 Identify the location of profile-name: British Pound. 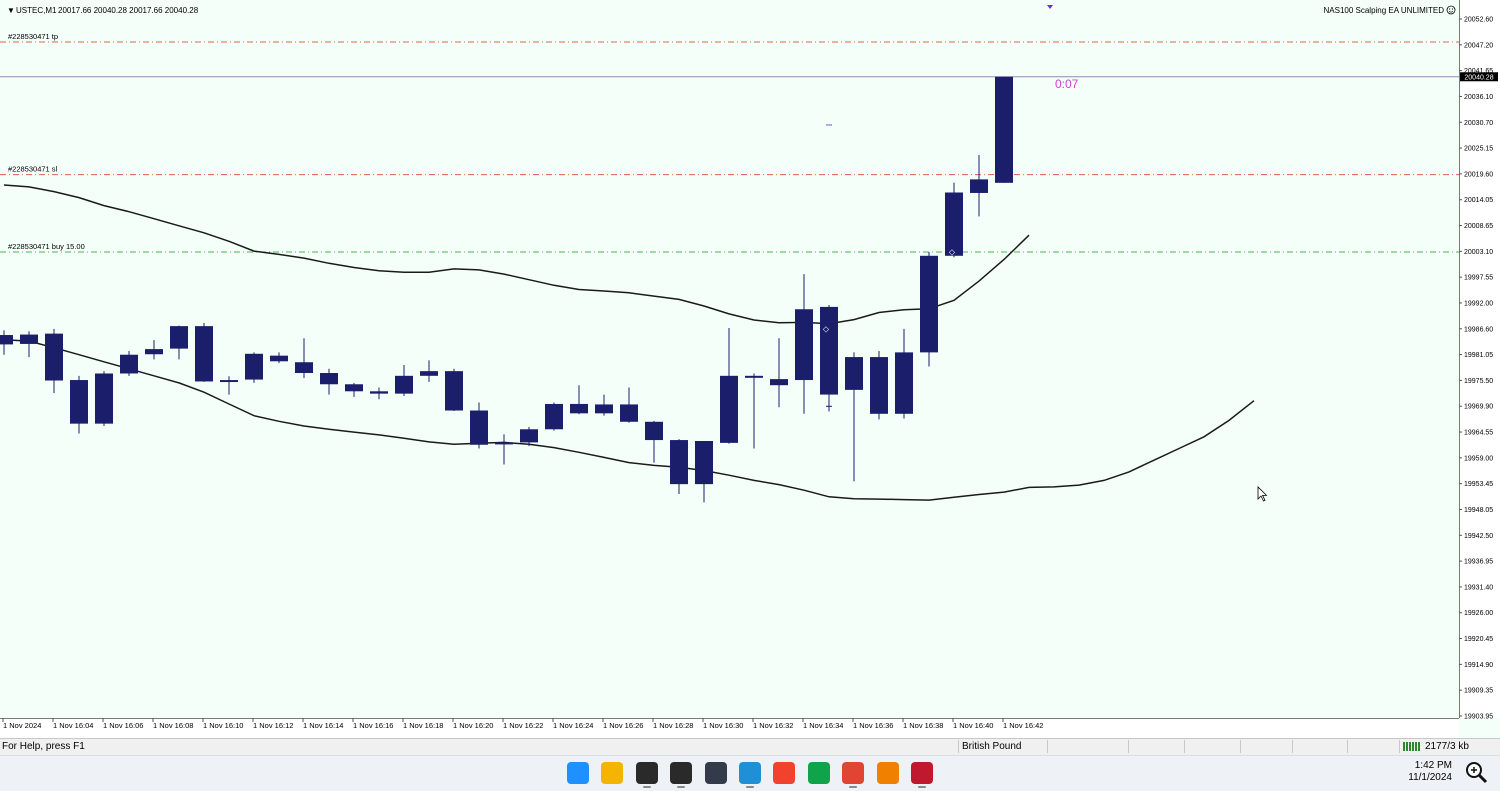
(991, 746).